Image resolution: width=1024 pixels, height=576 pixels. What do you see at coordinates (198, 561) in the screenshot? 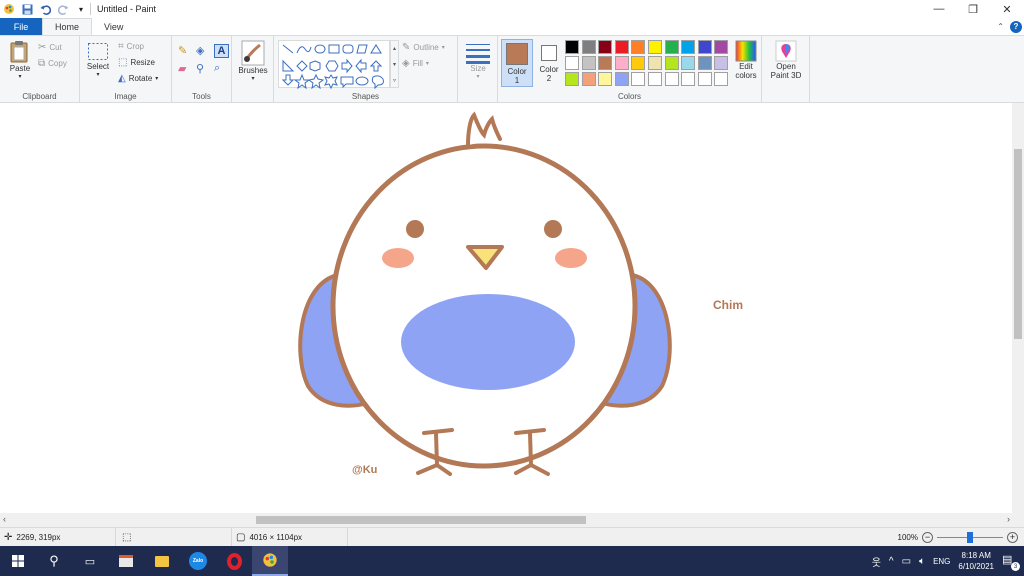
I see `taskbar-zalo: Zalo` at bounding box center [198, 561].